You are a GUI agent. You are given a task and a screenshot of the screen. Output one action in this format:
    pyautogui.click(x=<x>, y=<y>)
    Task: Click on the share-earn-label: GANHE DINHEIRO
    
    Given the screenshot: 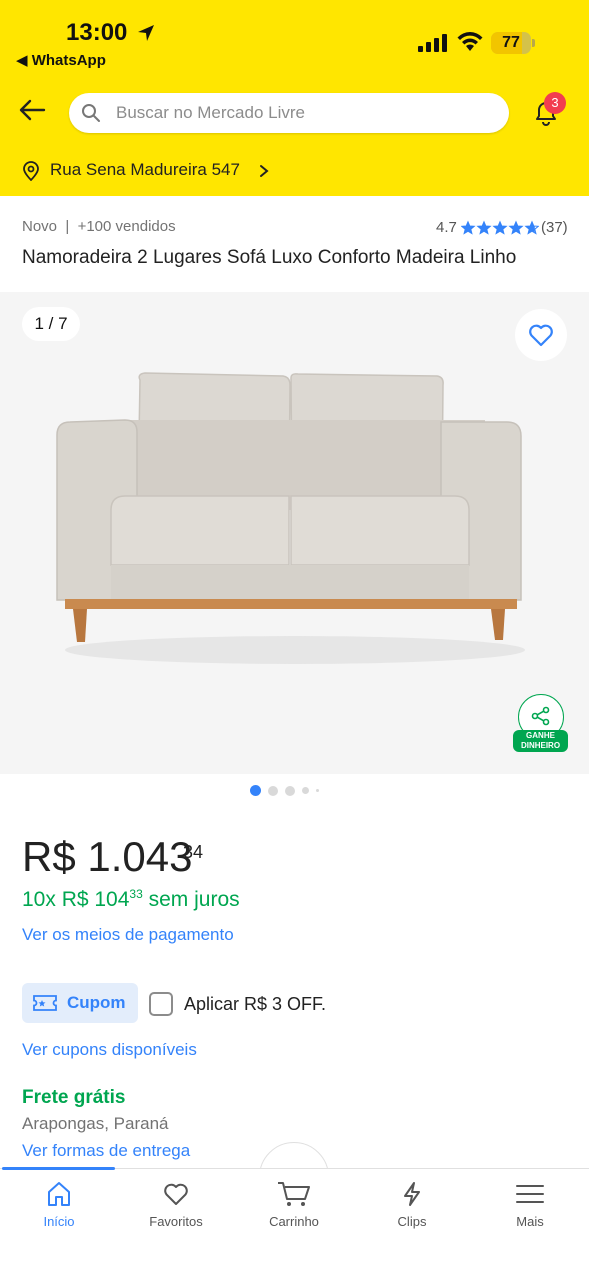 What is the action you would take?
    pyautogui.click(x=540, y=741)
    